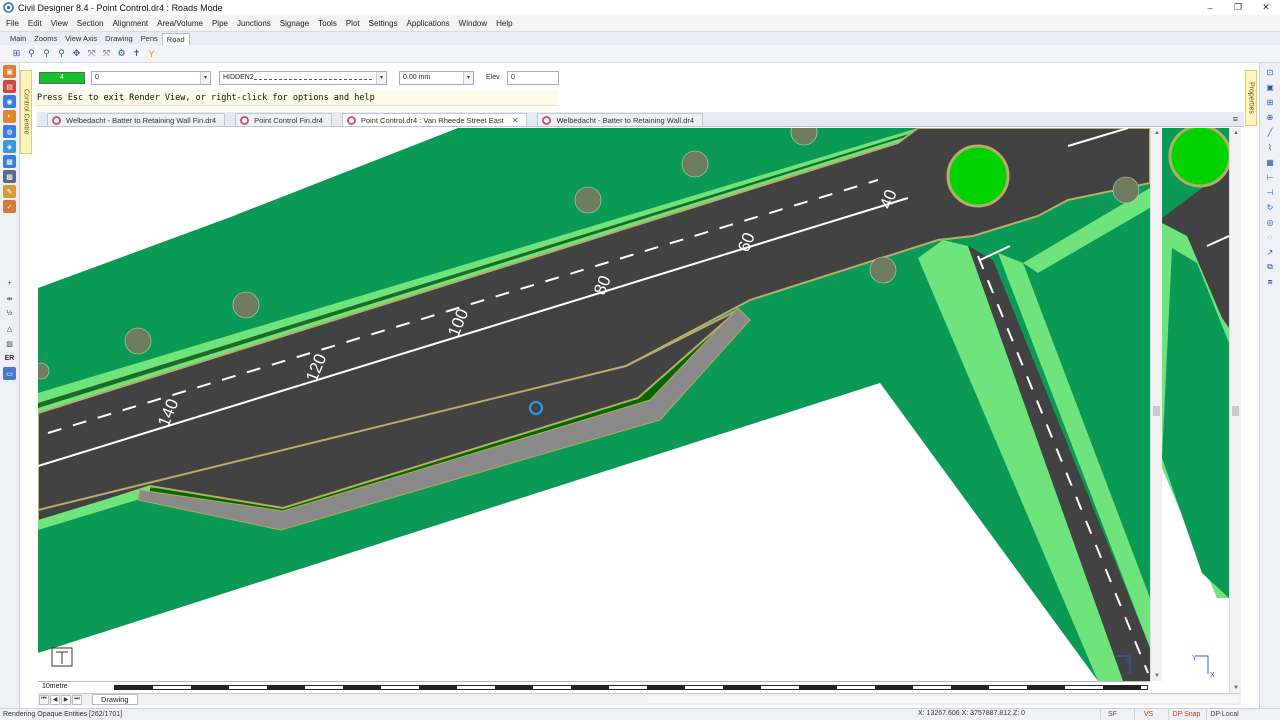 This screenshot has width=1280, height=720. Describe the element at coordinates (1270, 177) in the screenshot. I see `offset-icon: ⊢` at that location.